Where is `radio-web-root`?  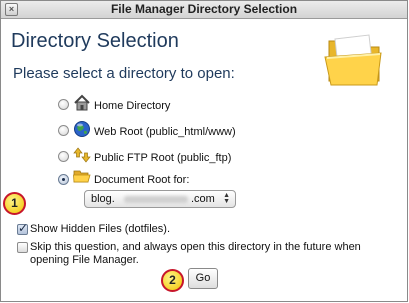
radio-web-root is located at coordinates (63, 130).